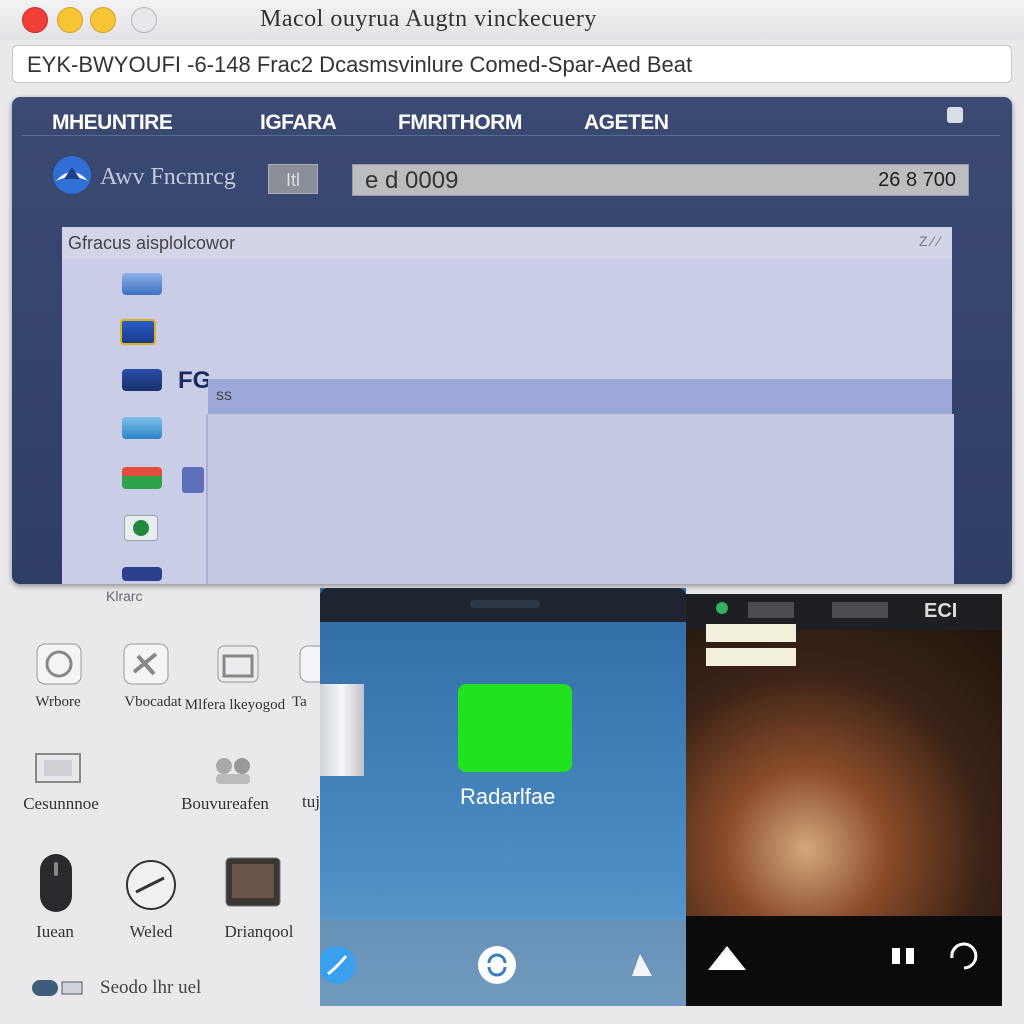 This screenshot has height=1024, width=1024. Describe the element at coordinates (460, 123) in the screenshot. I see `menu-item-3: FMRITHORM` at that location.